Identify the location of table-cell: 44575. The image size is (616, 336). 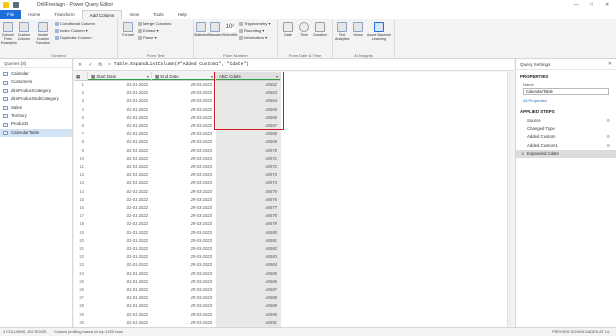
(248, 191).